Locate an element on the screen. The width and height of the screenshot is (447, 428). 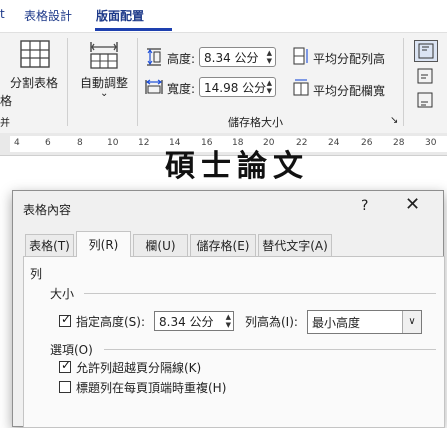
tab-cell: 儲存格(E) is located at coordinates (223, 245).